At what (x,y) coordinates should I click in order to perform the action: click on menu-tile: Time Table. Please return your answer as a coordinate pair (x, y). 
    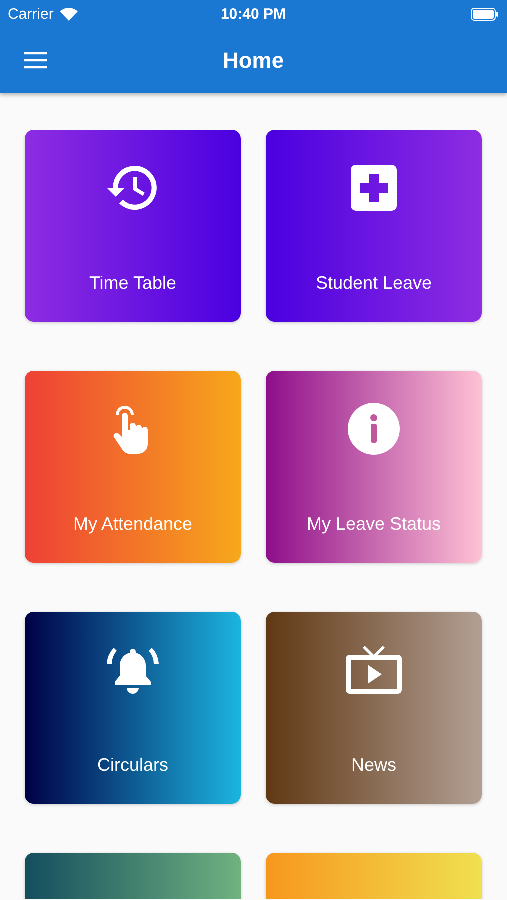
    Looking at the image, I should click on (133, 226).